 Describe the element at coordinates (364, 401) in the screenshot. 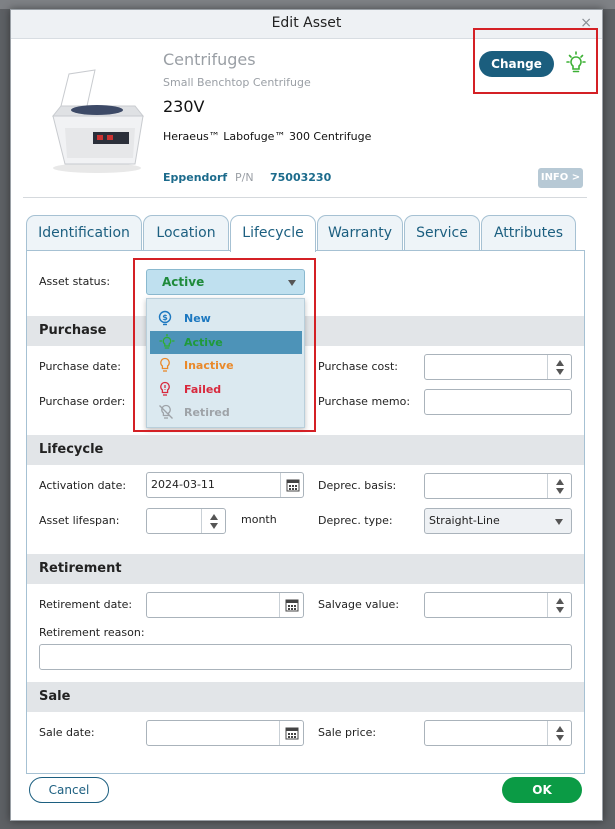

I see `purchase-memo-label: Purchase memo:` at that location.